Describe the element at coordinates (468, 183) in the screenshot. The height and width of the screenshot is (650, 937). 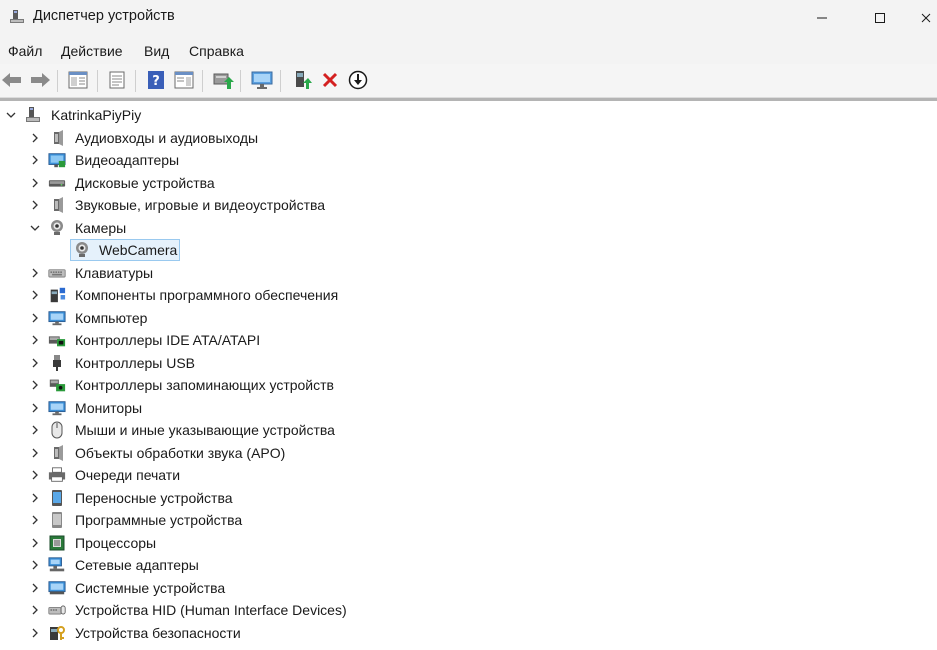
I see `tree-item-disk-drives: Дисковые устройства` at that location.